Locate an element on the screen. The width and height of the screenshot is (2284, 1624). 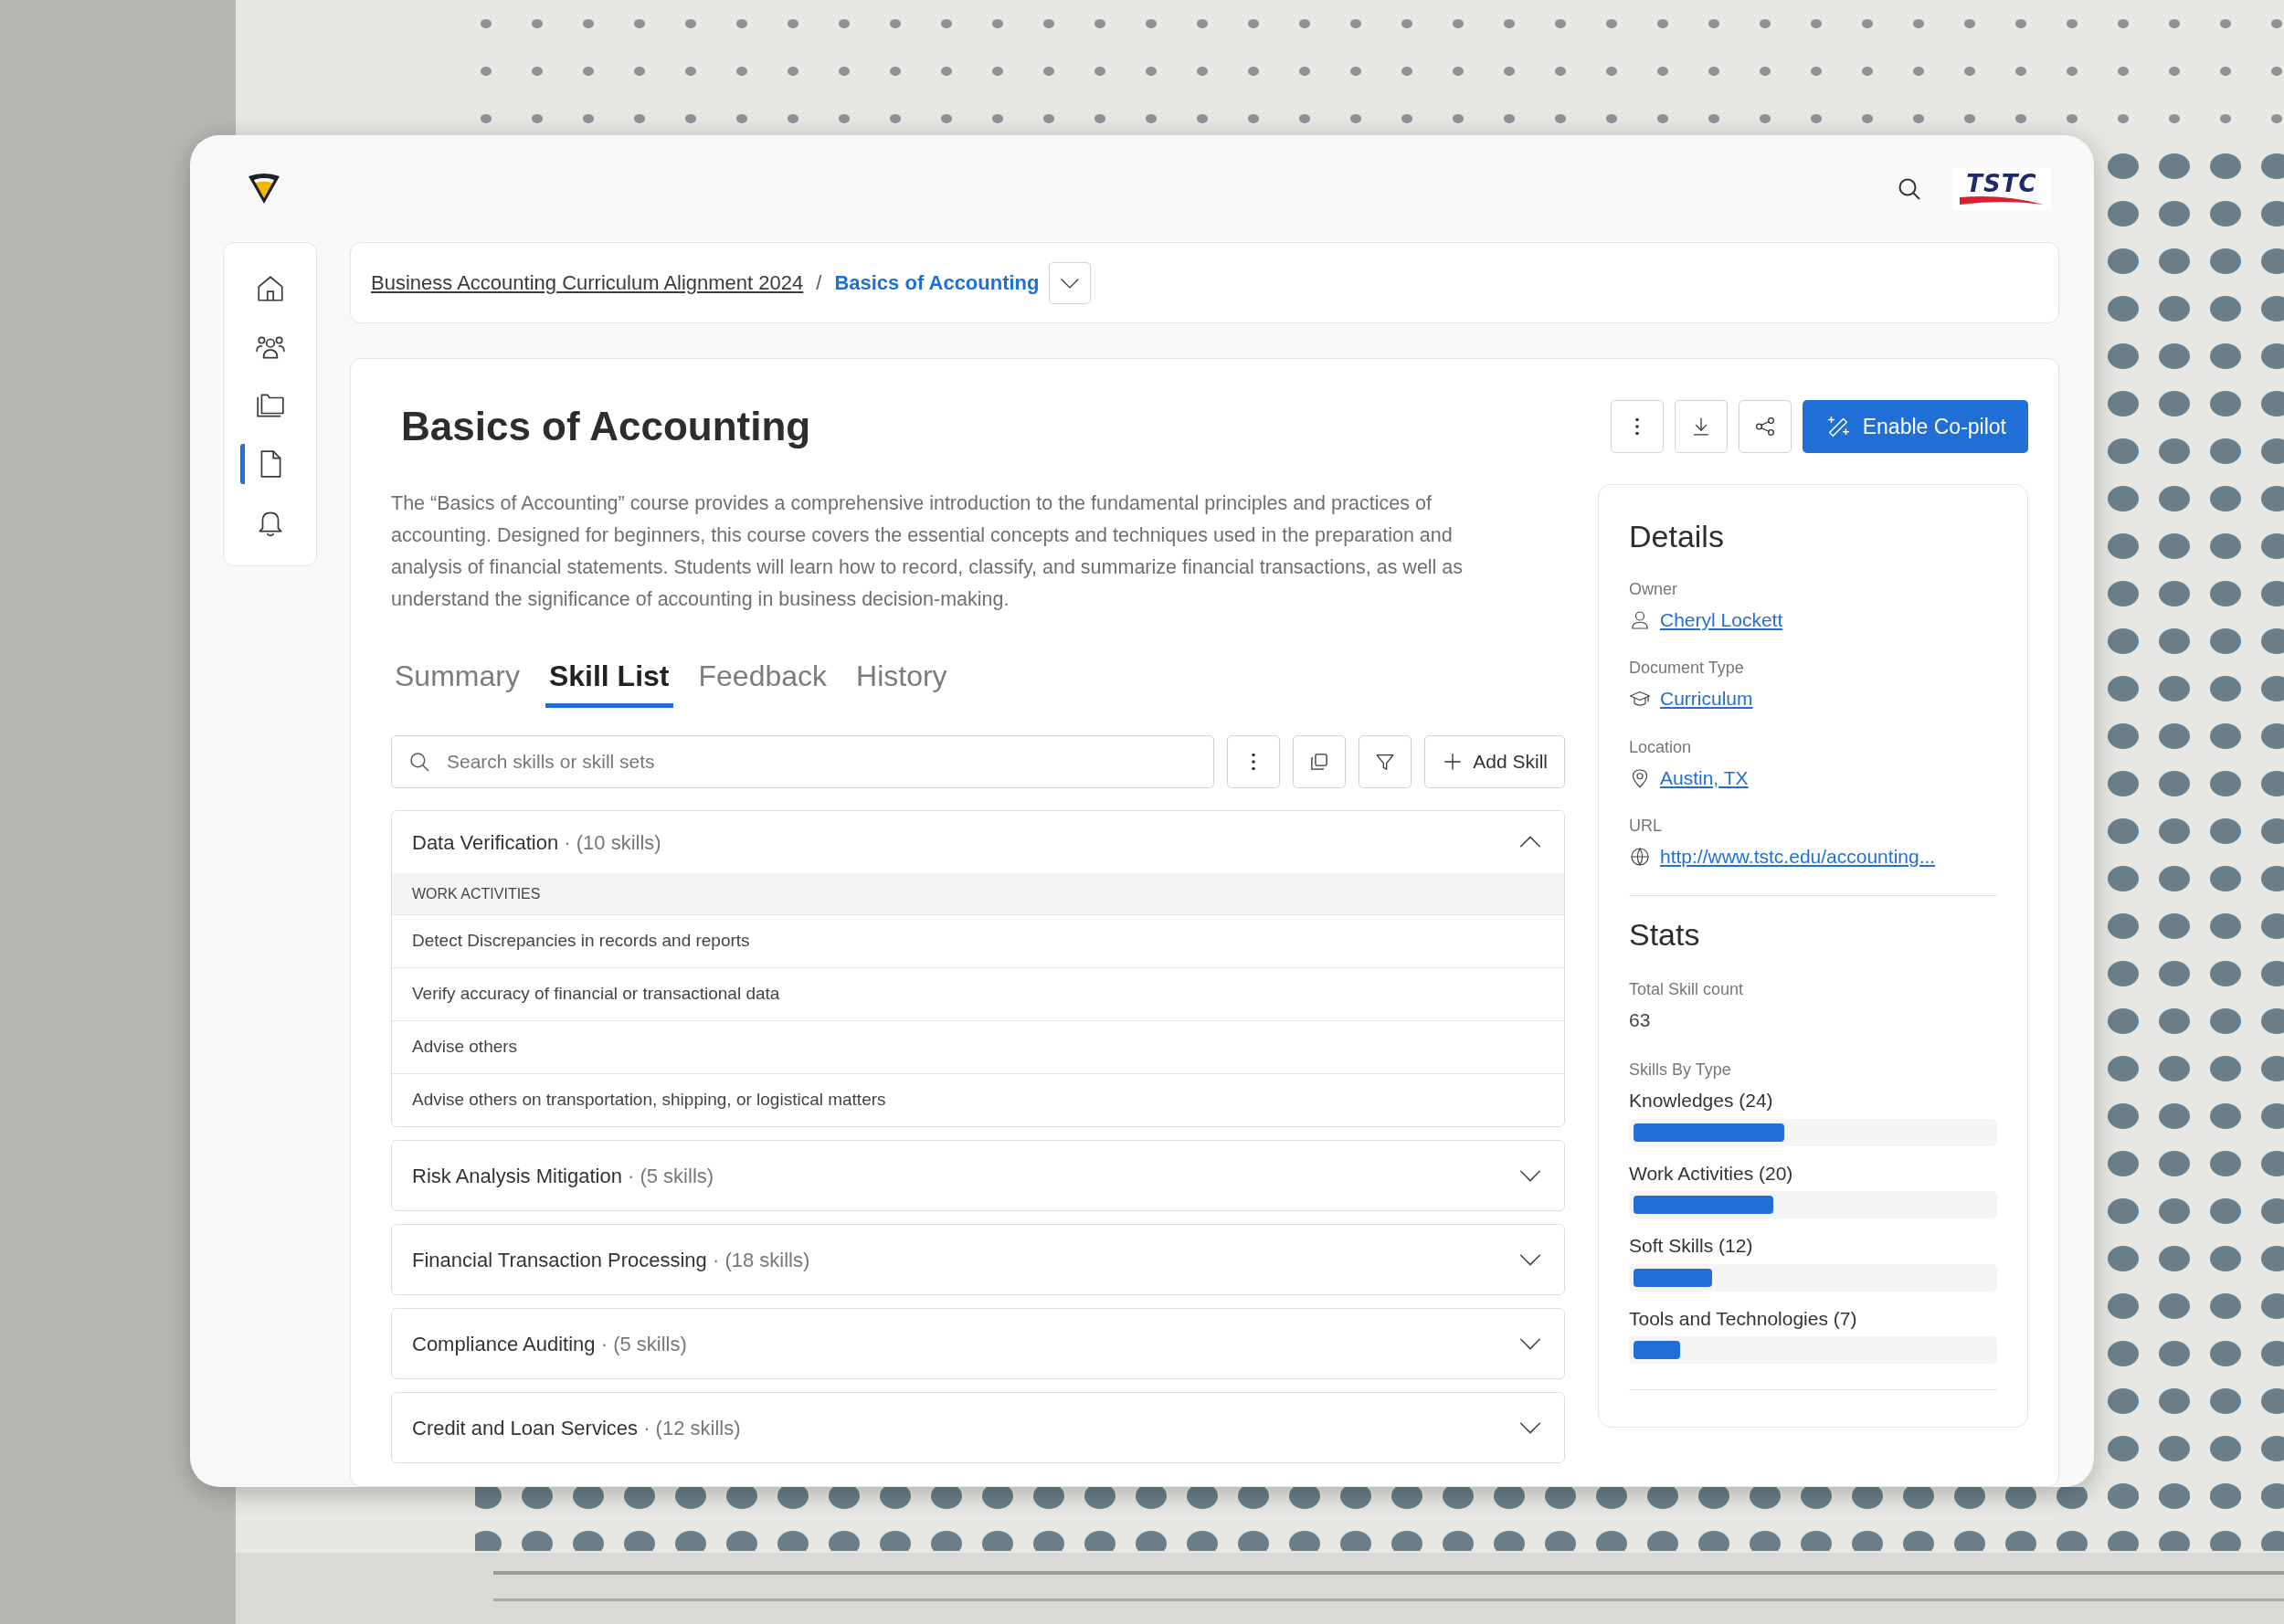
field-label: Document Type is located at coordinates (1687, 669).